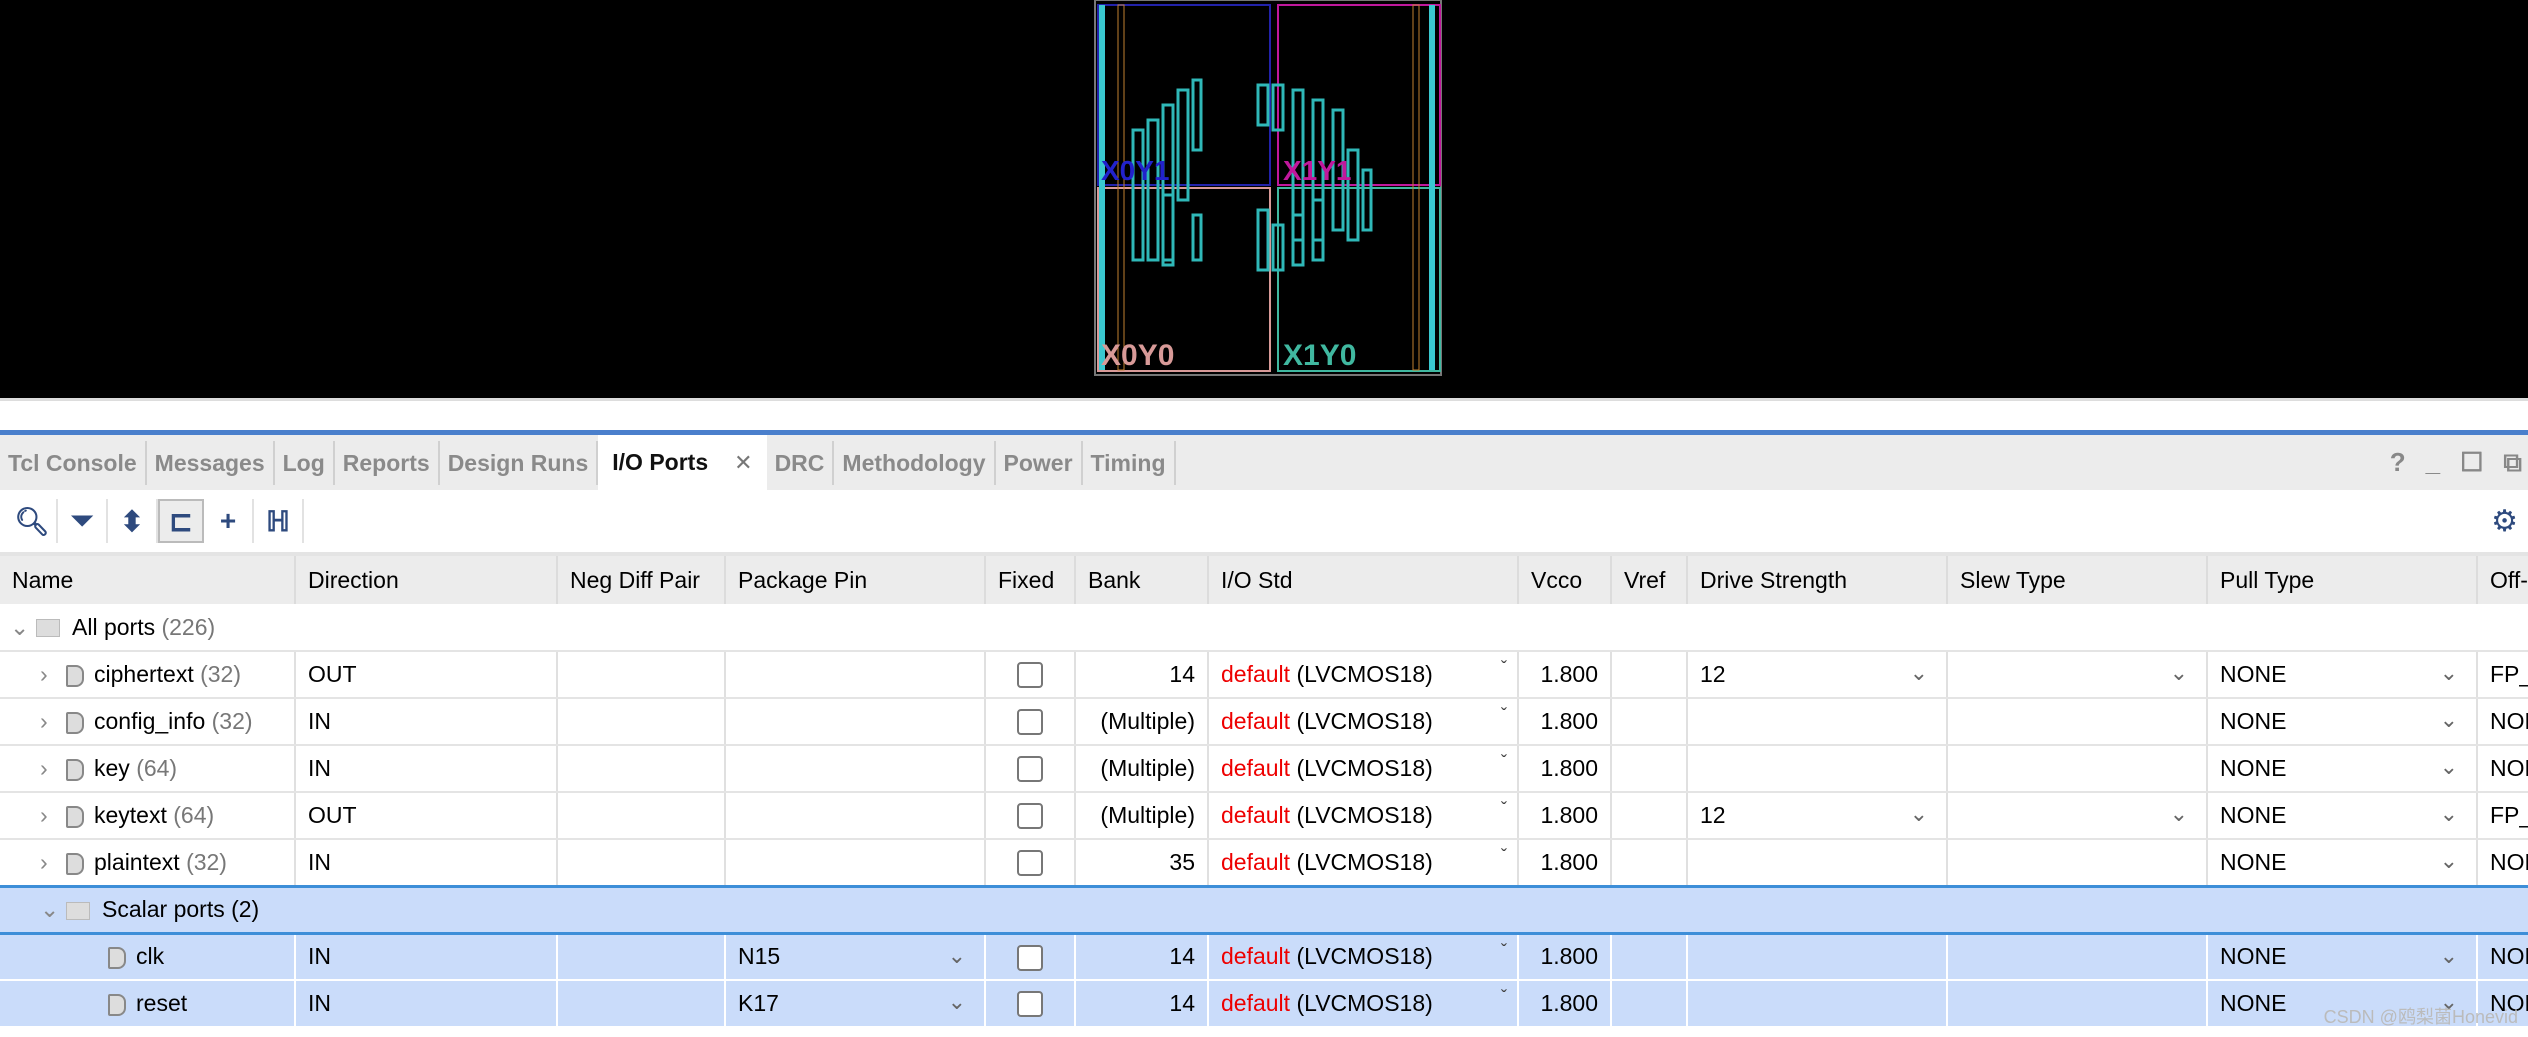 The height and width of the screenshot is (1037, 2528). What do you see at coordinates (181, 521) in the screenshot?
I see `group-by-interface-icon: ⊏` at bounding box center [181, 521].